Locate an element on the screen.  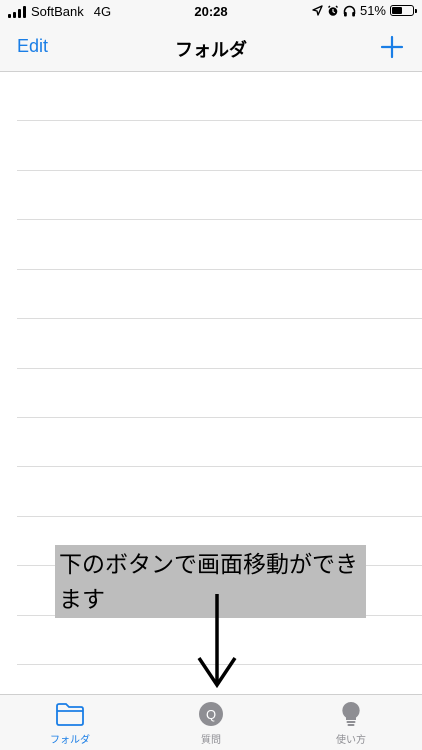
lightbulb-icon is located at coordinates (351, 713).